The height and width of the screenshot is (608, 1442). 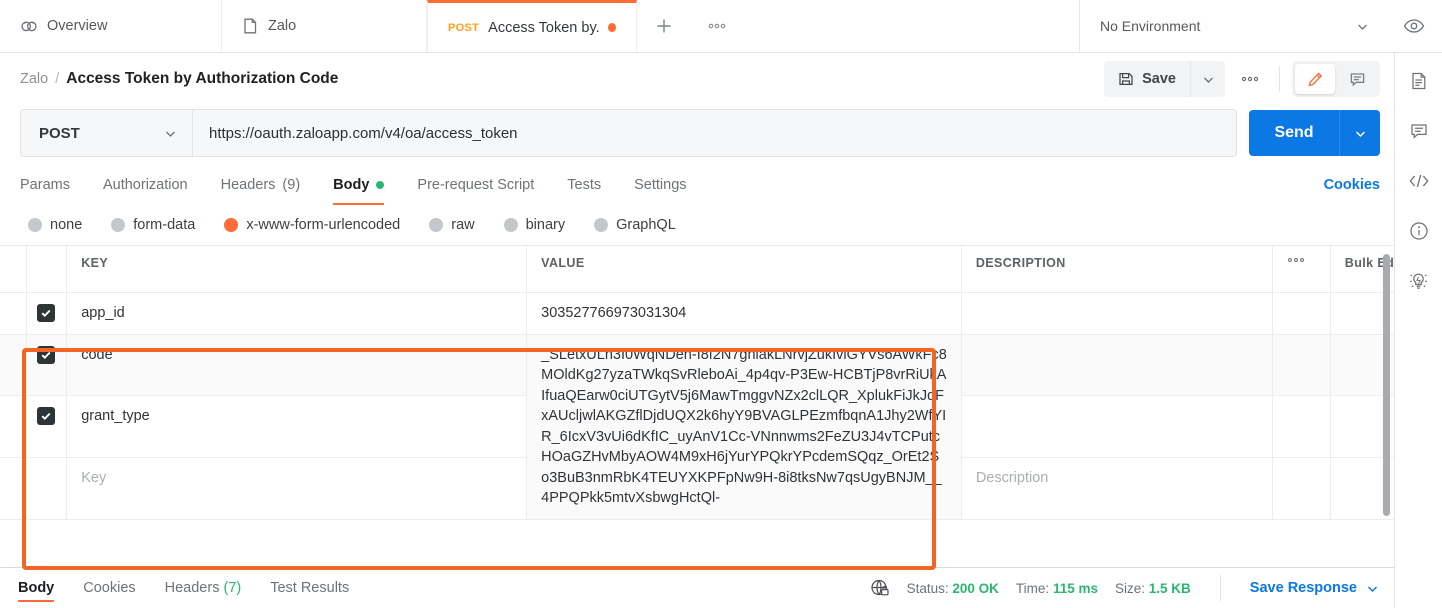 I want to click on environment-quick-look-button, so click(x=1414, y=26).